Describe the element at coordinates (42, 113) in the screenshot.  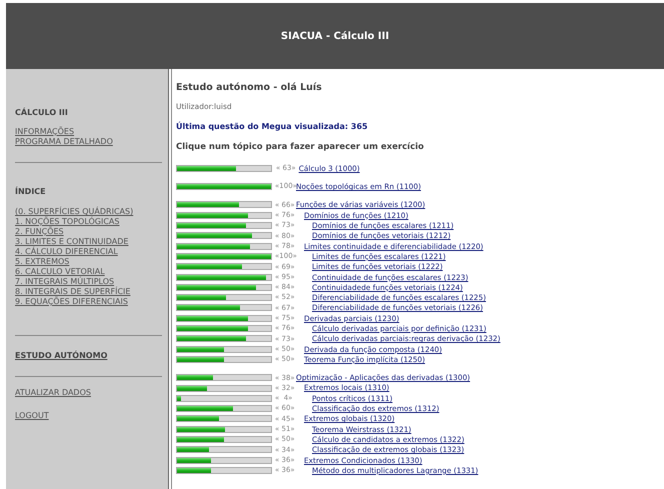
I see `section-heading: CÁLCULO III` at that location.